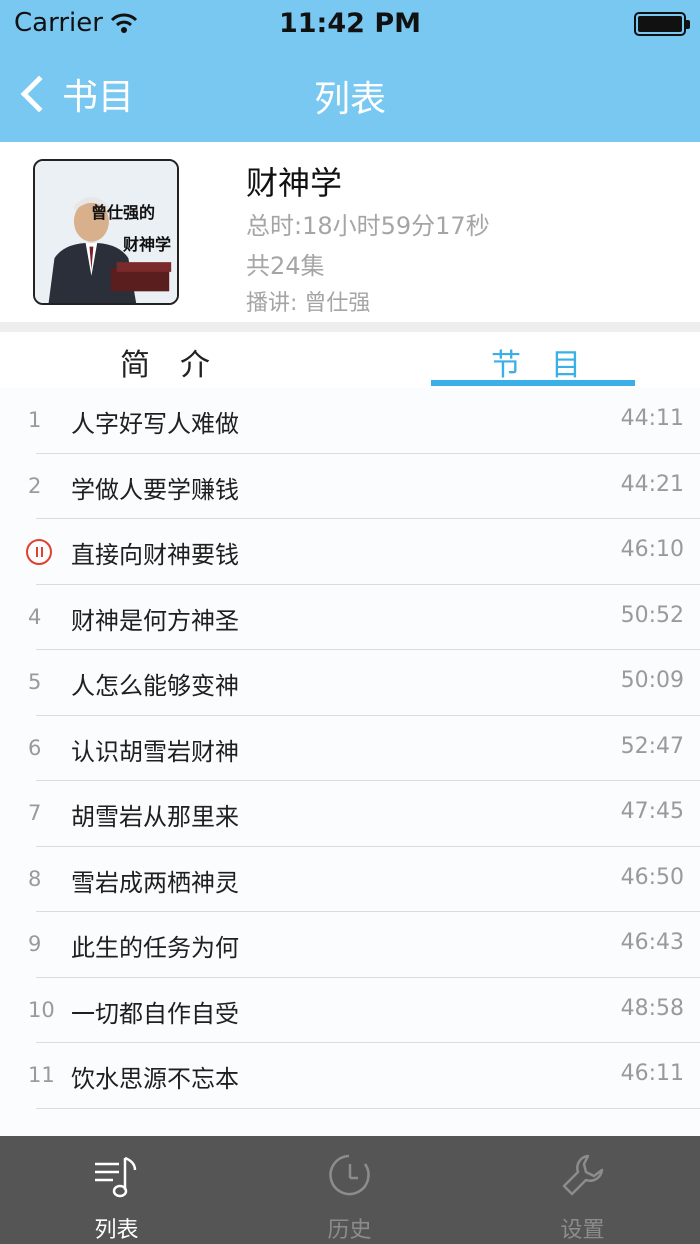  What do you see at coordinates (155, 620) in the screenshot?
I see `track-title: 财神是何方神圣` at bounding box center [155, 620].